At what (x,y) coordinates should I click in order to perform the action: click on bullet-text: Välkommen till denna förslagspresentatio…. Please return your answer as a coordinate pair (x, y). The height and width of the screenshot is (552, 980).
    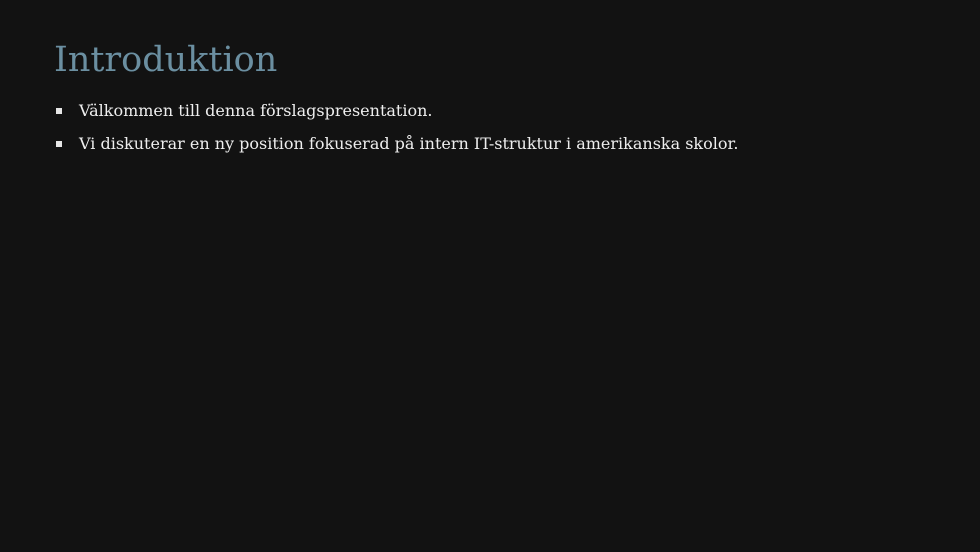
    Looking at the image, I should click on (256, 110).